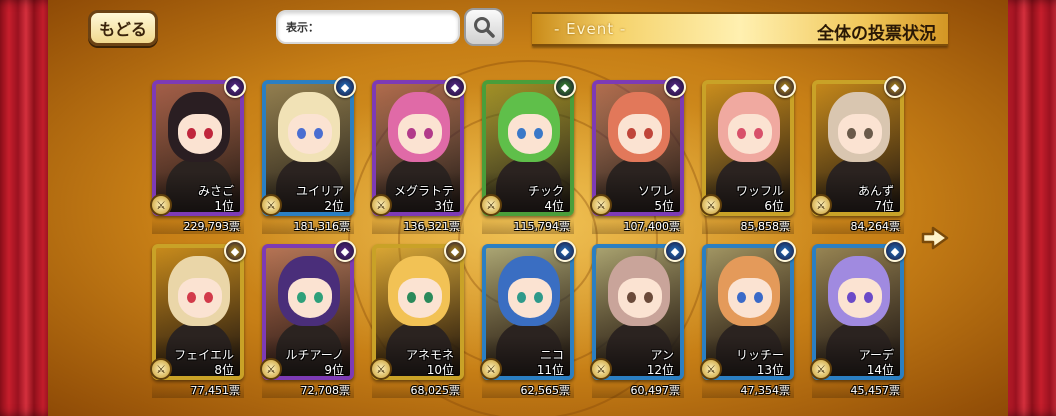 The width and height of the screenshot is (1056, 416). Describe the element at coordinates (198, 155) in the screenshot. I see `character-card: みさご 1位 ◆ ⚔ 229,793票` at that location.